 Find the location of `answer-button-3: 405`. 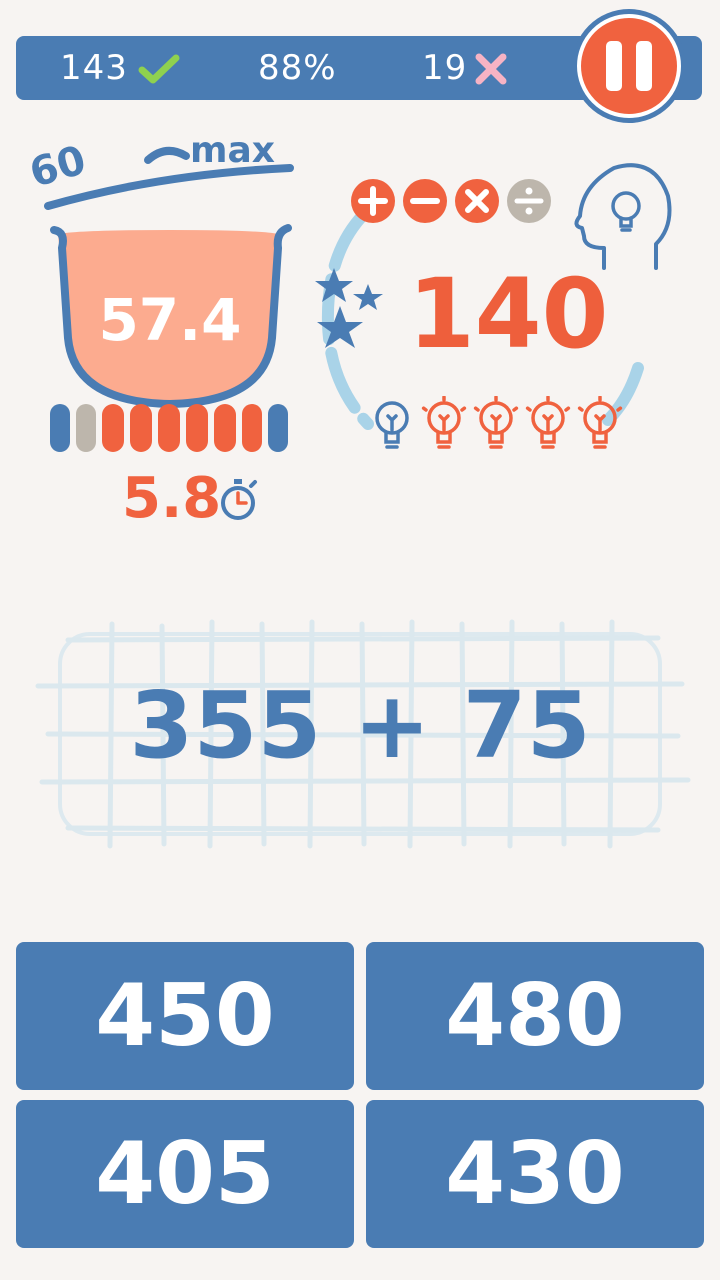

answer-button-3: 405 is located at coordinates (185, 1174).